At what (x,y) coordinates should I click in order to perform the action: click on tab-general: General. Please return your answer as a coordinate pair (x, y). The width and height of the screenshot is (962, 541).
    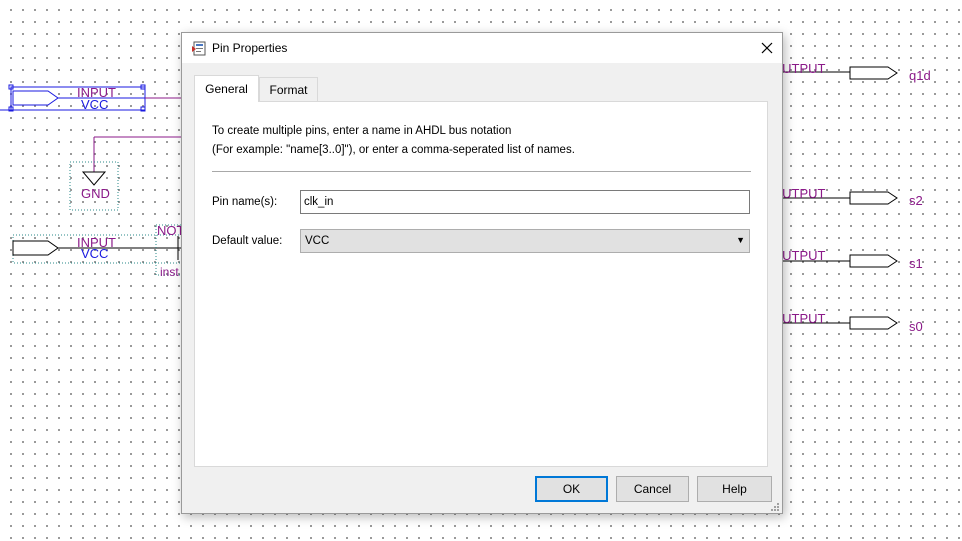
    Looking at the image, I should click on (226, 88).